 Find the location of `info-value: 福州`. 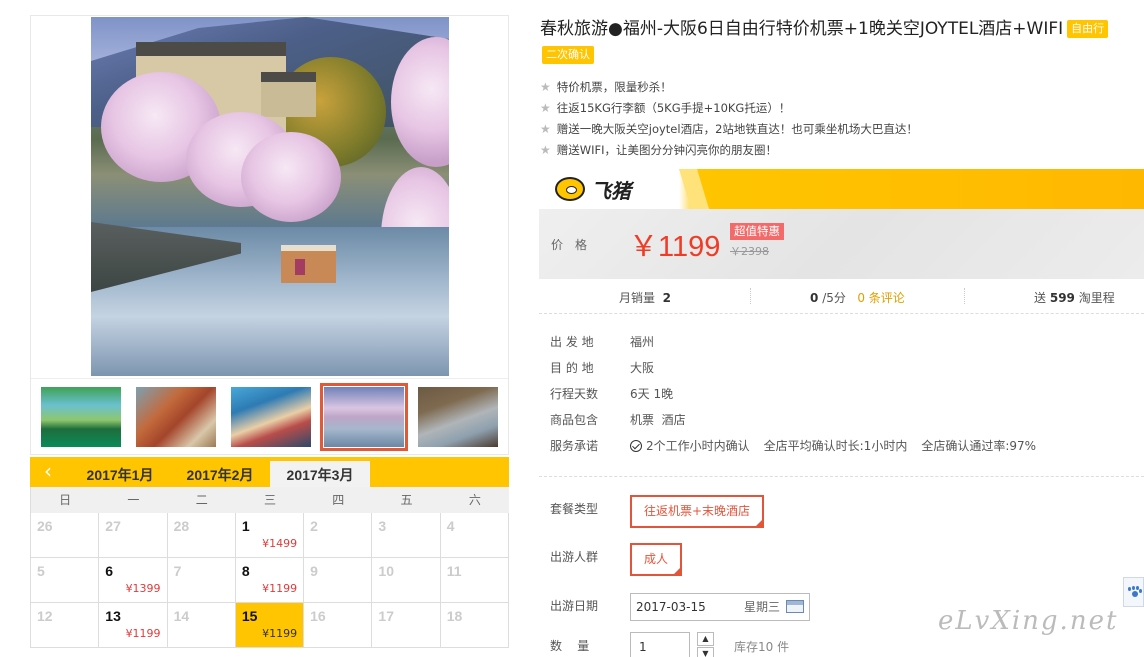

info-value: 福州 is located at coordinates (642, 342).